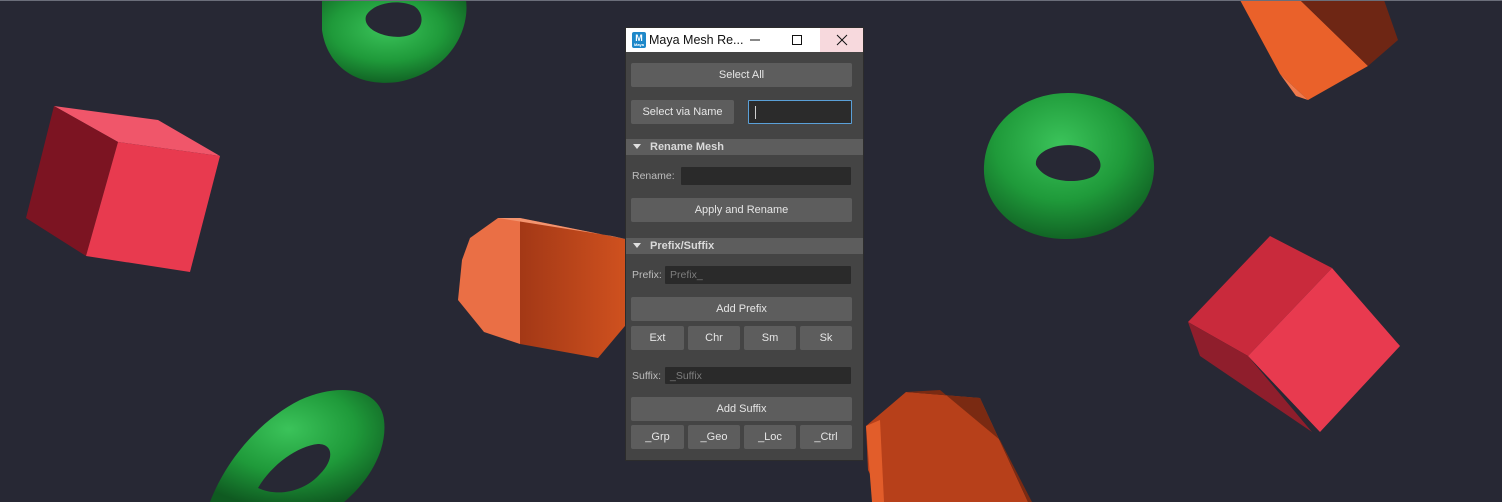 This screenshot has height=502, width=1502. I want to click on apply-and-rename-button: Apply and Rename, so click(741, 210).